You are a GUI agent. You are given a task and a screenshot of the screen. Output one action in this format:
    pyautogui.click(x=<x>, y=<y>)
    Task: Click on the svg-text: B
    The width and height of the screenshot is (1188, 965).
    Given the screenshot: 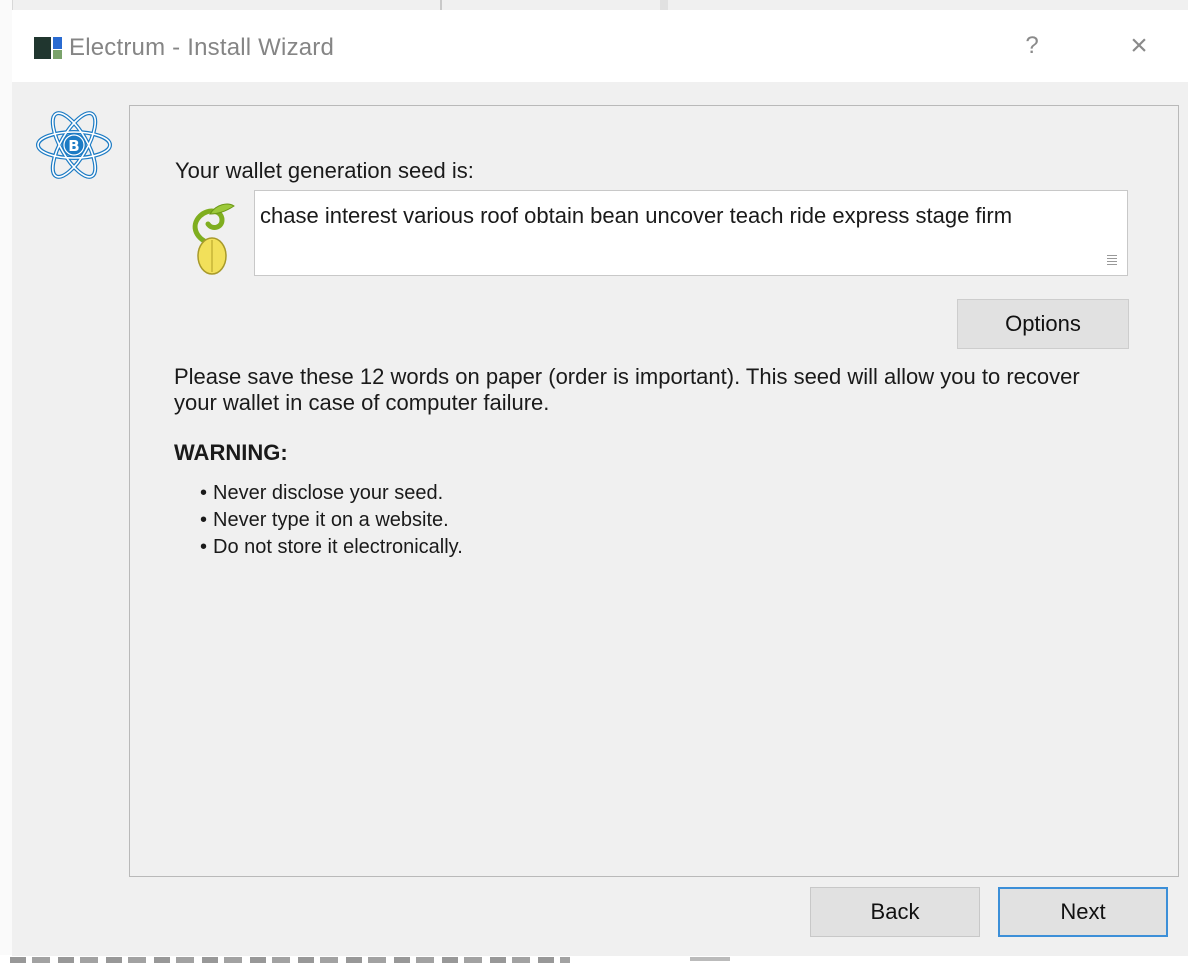 What is the action you would take?
    pyautogui.click(x=73, y=146)
    